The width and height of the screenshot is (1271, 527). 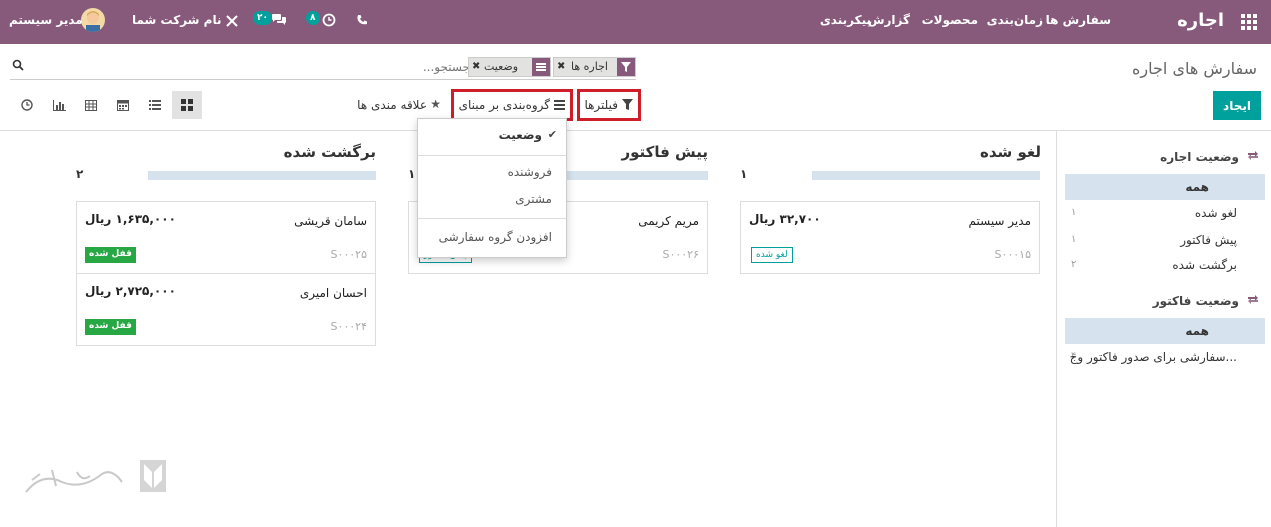 I want to click on group-icon, so click(x=541, y=67).